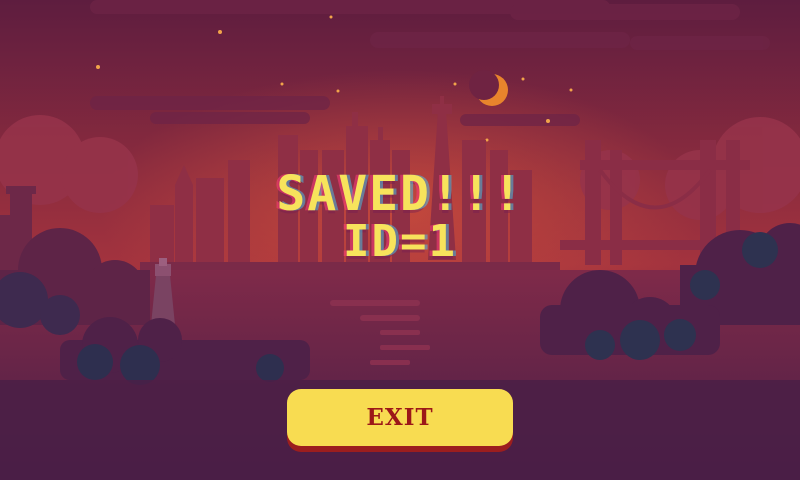 The height and width of the screenshot is (480, 800). What do you see at coordinates (400, 194) in the screenshot?
I see `saved-message: SAVED!!!` at bounding box center [400, 194].